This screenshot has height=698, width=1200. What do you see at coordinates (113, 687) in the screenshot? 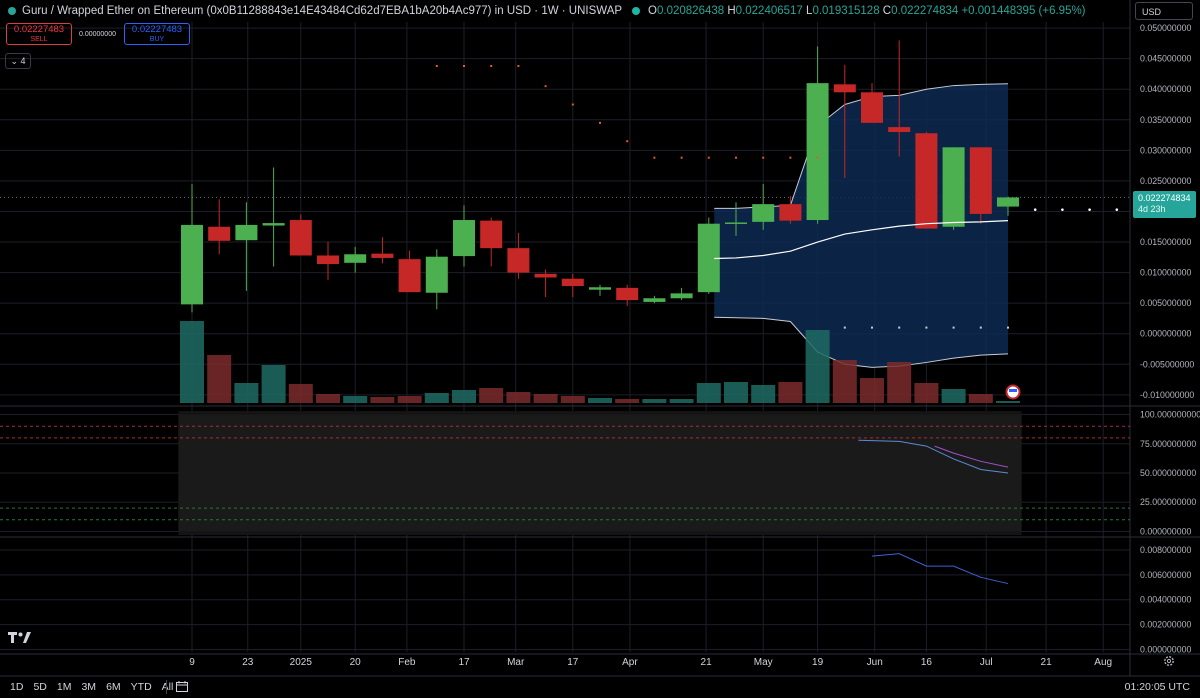
I see `timeframe-6m: 6M` at bounding box center [113, 687].